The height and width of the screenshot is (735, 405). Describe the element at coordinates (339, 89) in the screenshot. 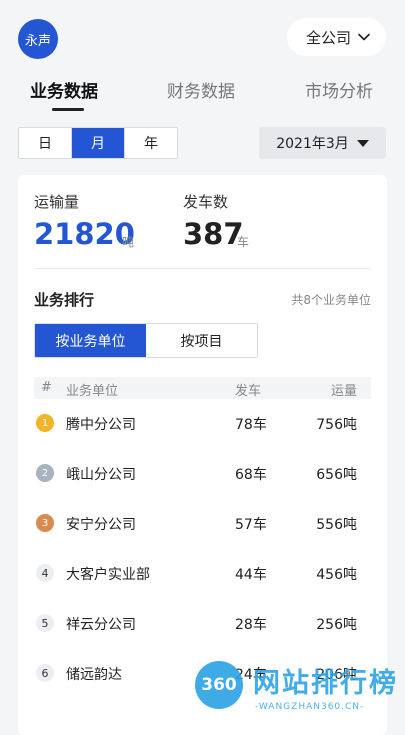

I see `tab-market-analysis: 市场分析` at that location.